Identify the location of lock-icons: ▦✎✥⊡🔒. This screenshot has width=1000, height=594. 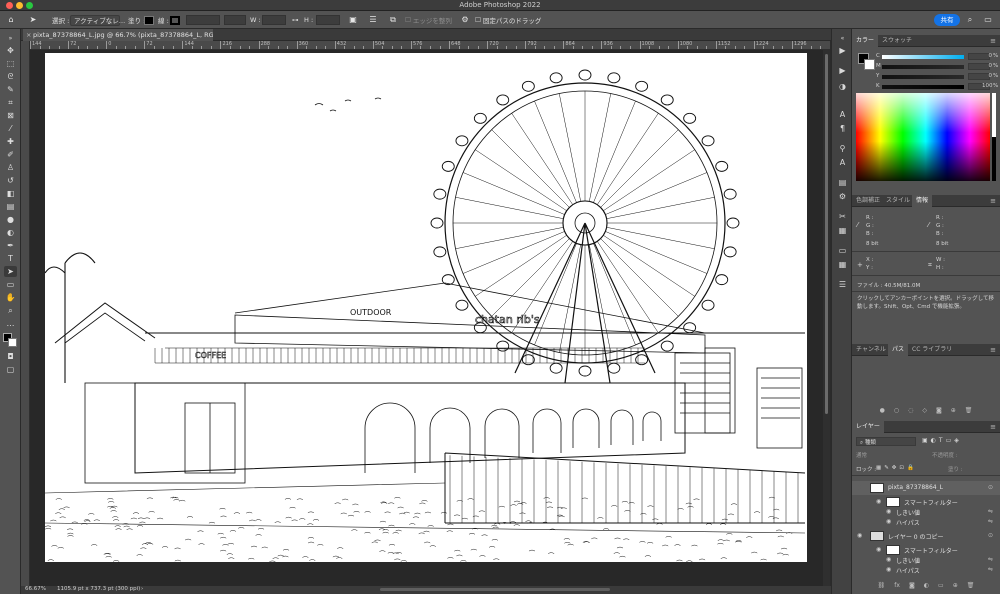
(896, 468).